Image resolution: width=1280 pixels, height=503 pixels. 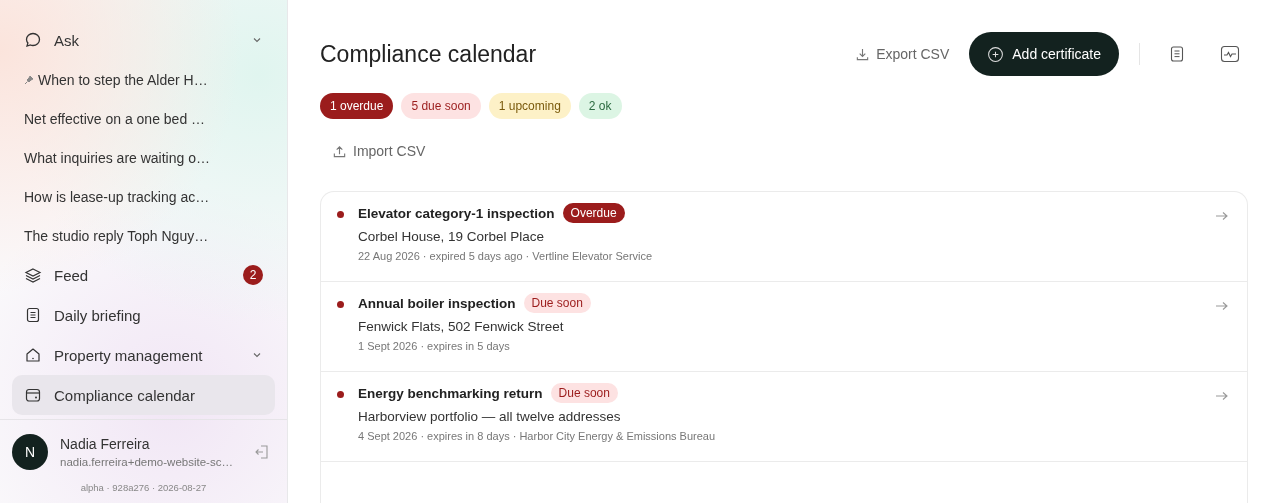 I want to click on speech-bubble-icon, so click(x=33, y=40).